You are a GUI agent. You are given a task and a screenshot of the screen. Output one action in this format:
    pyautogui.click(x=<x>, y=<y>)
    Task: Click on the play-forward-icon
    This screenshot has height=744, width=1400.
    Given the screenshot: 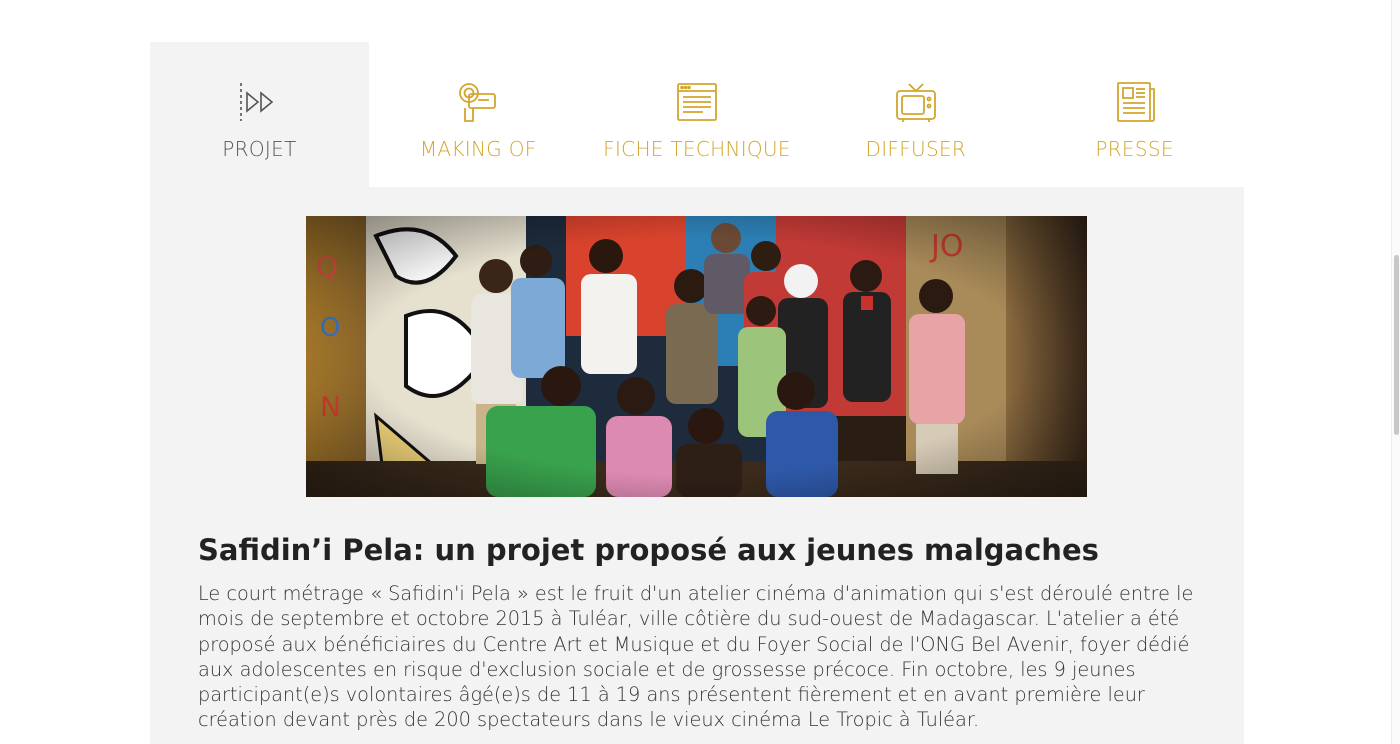 What is the action you would take?
    pyautogui.click(x=259, y=102)
    